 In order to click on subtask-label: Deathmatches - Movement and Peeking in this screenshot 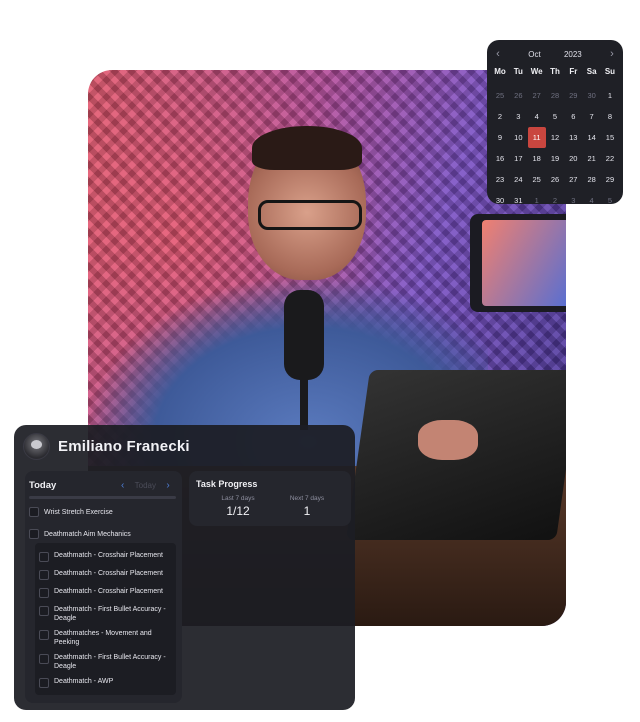, I will do `click(103, 638)`.